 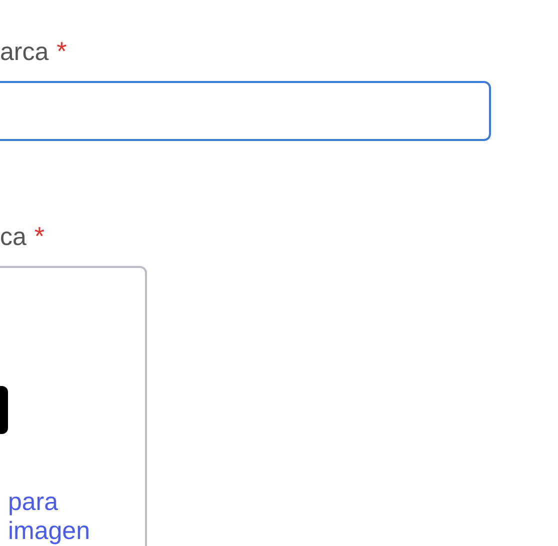 I want to click on upload-text: para, so click(x=33, y=502).